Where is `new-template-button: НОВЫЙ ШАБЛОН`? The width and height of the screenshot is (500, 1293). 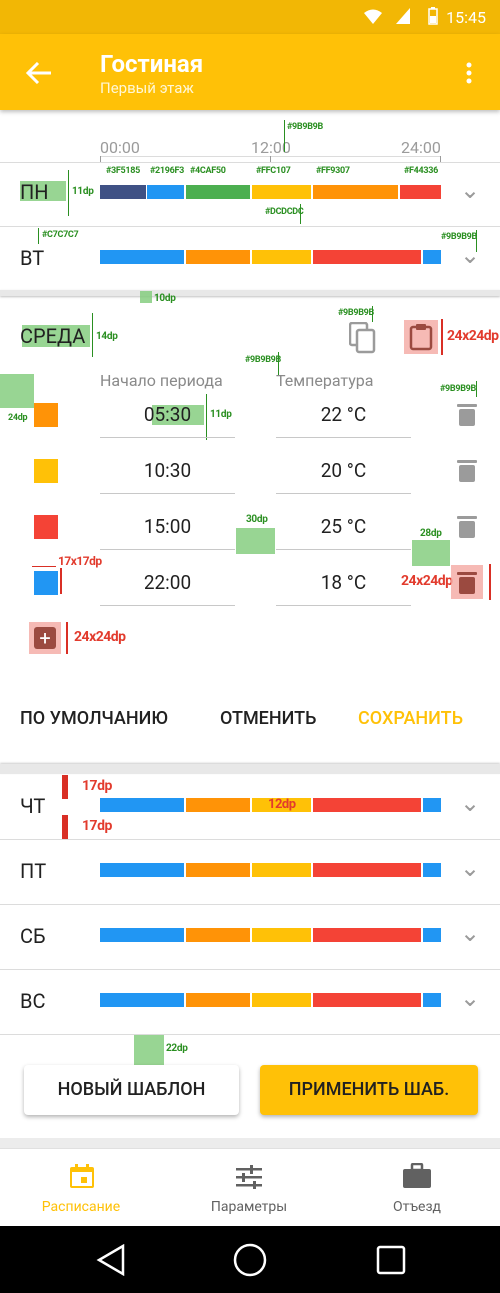
new-template-button: НОВЫЙ ШАБЛОН is located at coordinates (131, 1090).